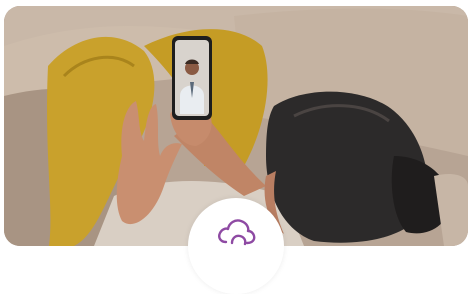 The width and height of the screenshot is (472, 294). What do you see at coordinates (237, 232) in the screenshot?
I see `cloud-icon` at bounding box center [237, 232].